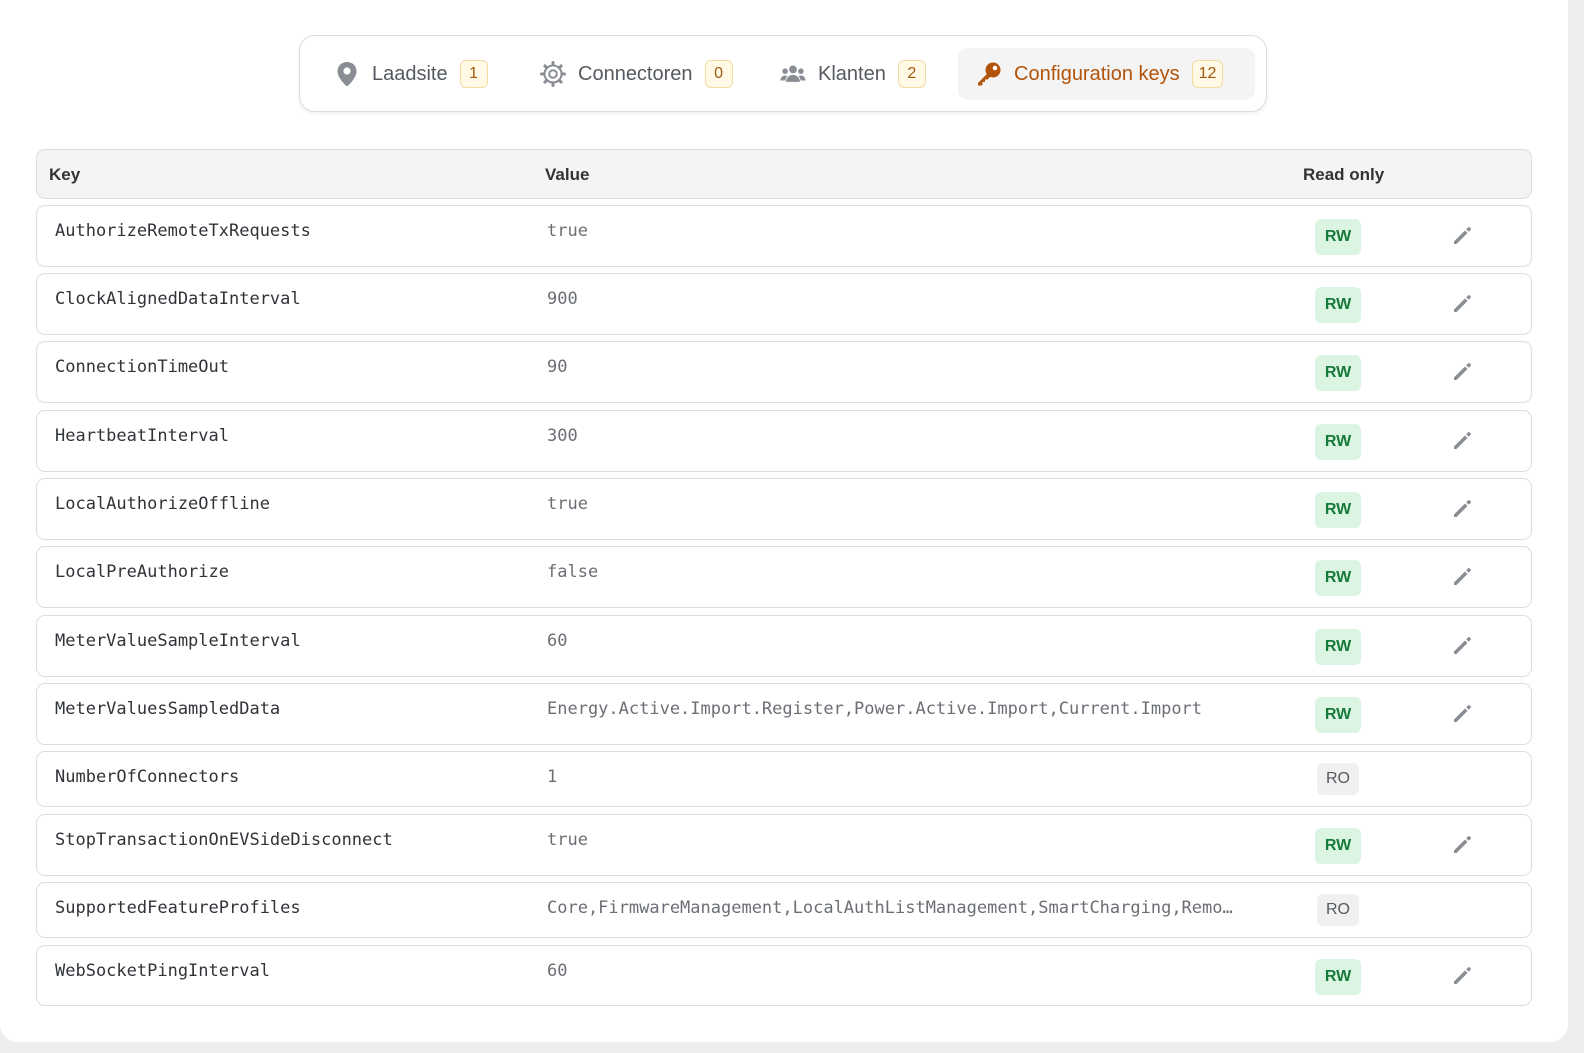 The height and width of the screenshot is (1053, 1584). Describe the element at coordinates (552, 777) in the screenshot. I see `config-value: 1` at that location.